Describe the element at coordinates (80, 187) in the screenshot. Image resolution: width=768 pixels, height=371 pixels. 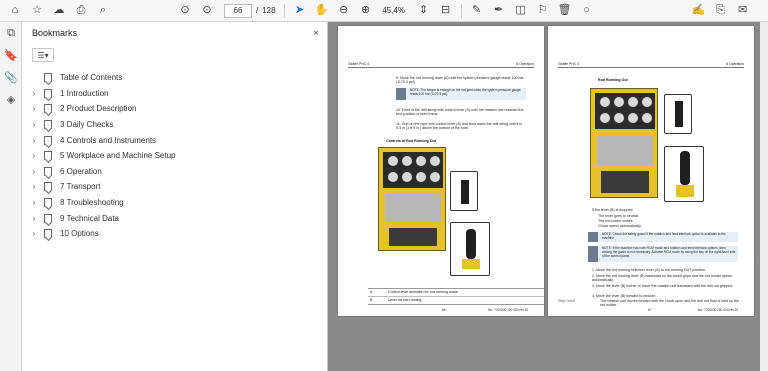
I see `bookmark-label: 7 Transport` at that location.